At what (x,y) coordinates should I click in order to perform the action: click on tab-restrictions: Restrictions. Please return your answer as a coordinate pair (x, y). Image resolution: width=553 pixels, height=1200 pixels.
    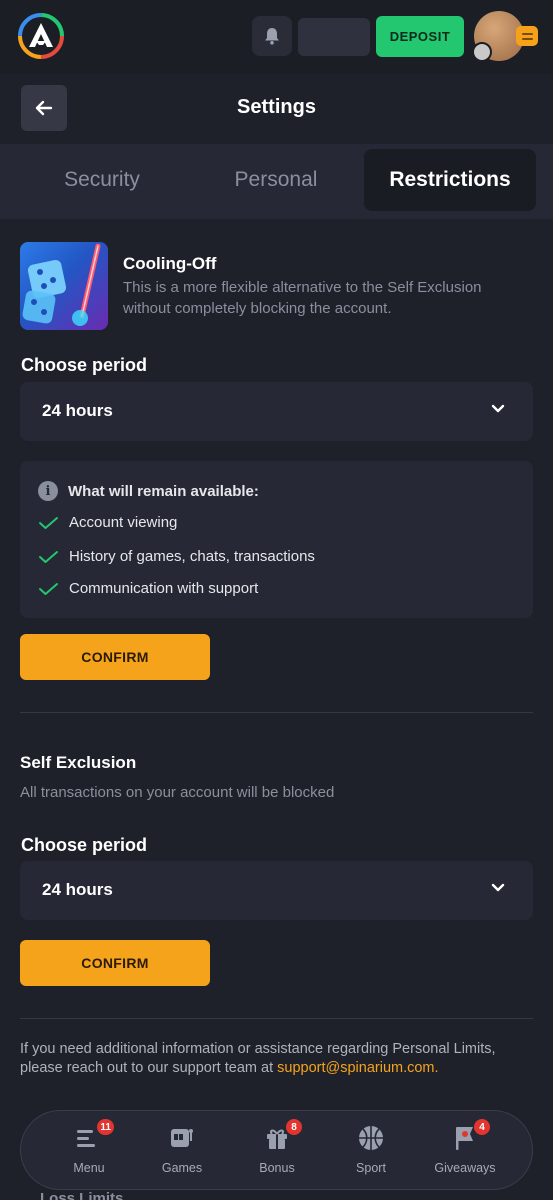
    Looking at the image, I should click on (450, 180).